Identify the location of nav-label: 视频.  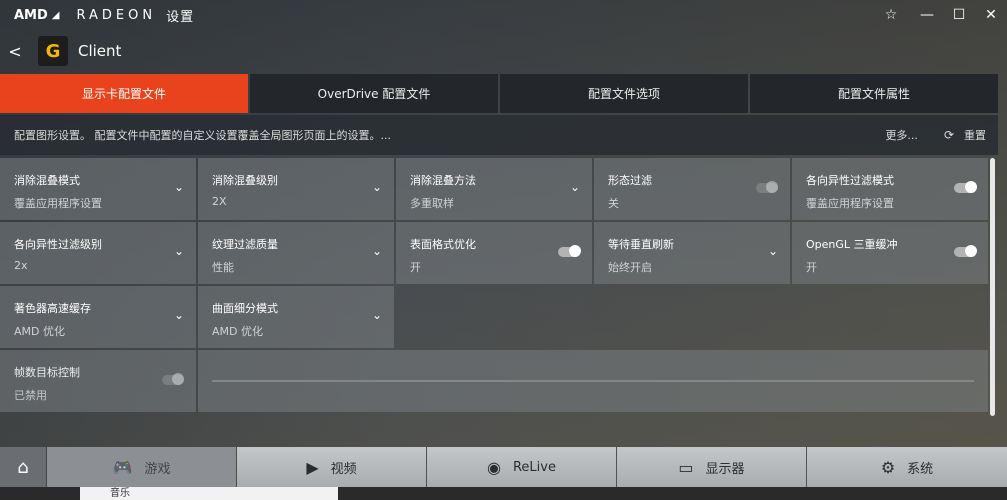
(343, 469).